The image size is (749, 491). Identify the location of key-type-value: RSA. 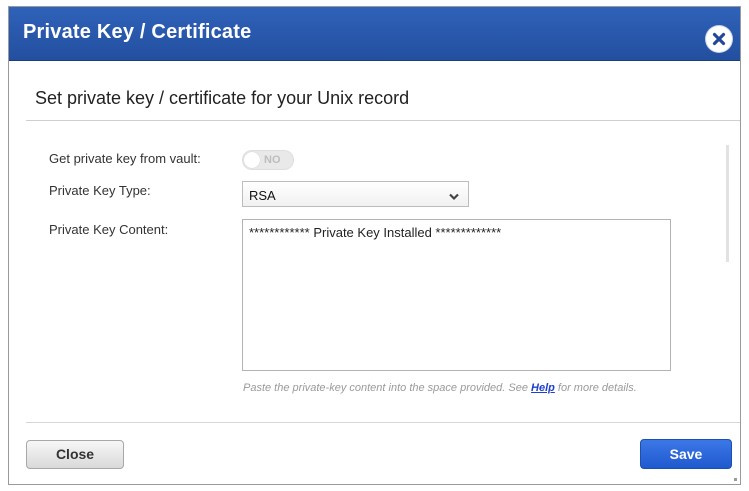
(262, 195).